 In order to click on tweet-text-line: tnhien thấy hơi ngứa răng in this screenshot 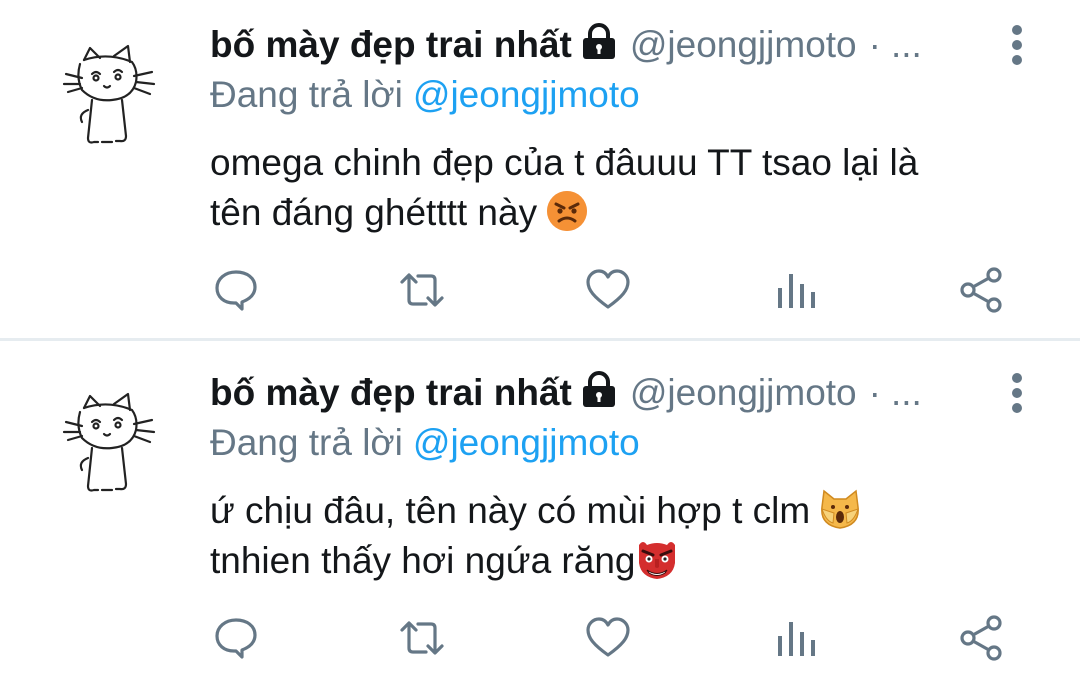, I will do `click(423, 560)`.